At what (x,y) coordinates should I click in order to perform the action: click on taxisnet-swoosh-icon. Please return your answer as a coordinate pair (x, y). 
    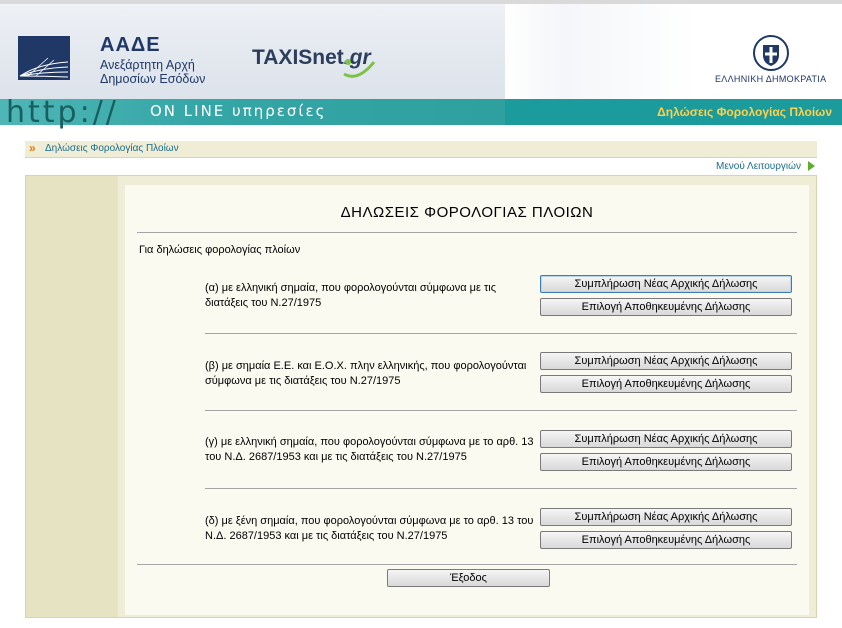
    Looking at the image, I should click on (359, 68).